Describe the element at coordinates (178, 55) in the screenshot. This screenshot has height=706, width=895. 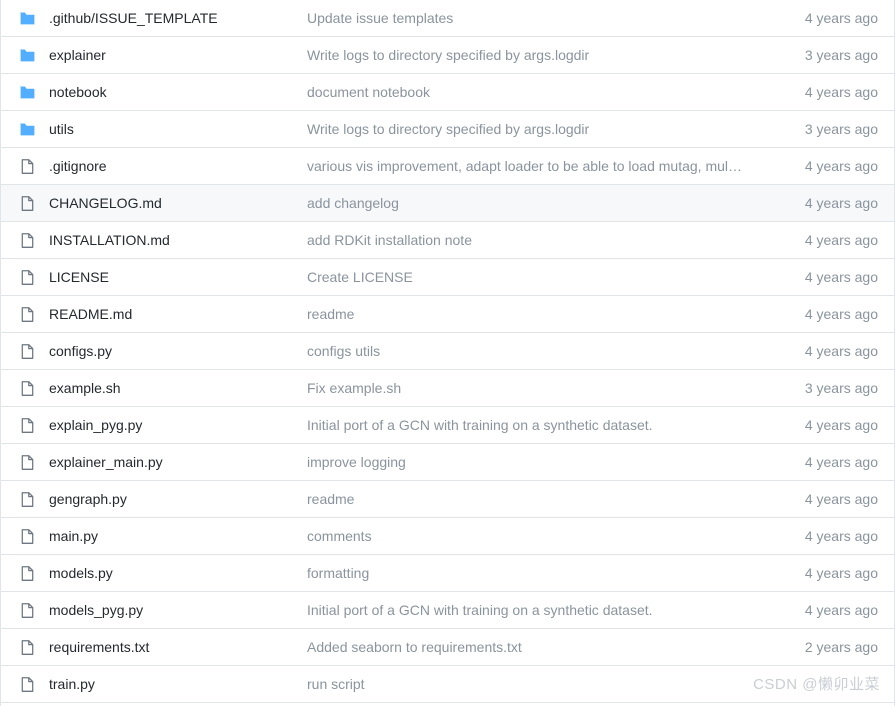
I see `file-name-link: explainer` at that location.